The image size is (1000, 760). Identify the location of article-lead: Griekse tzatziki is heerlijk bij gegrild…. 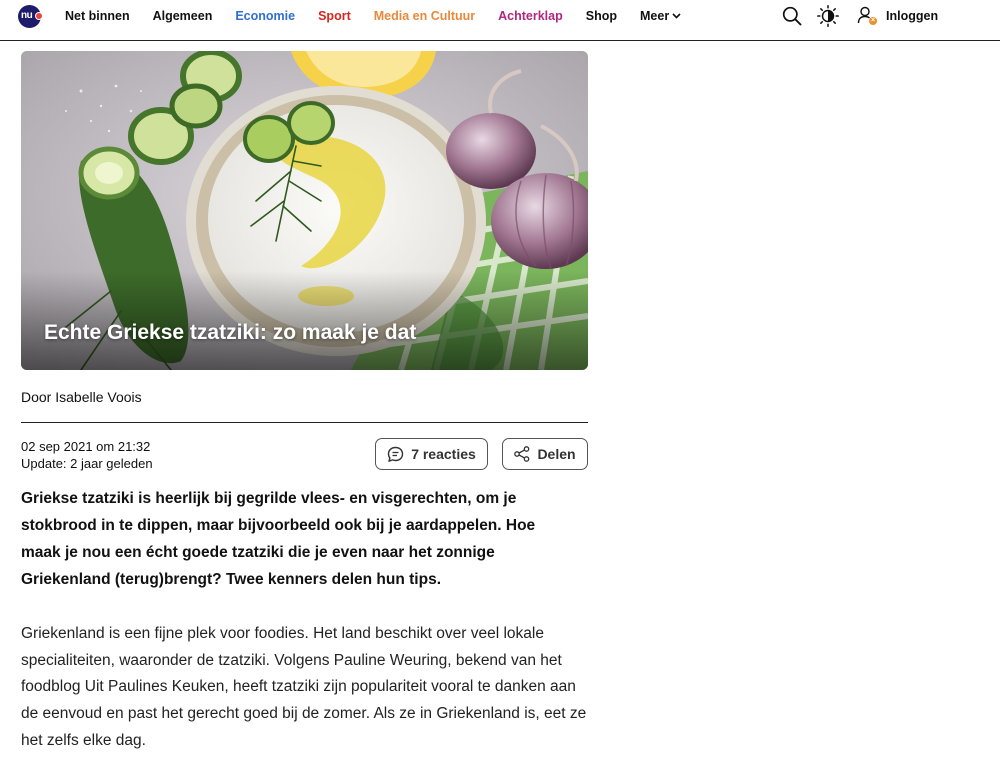
(278, 539).